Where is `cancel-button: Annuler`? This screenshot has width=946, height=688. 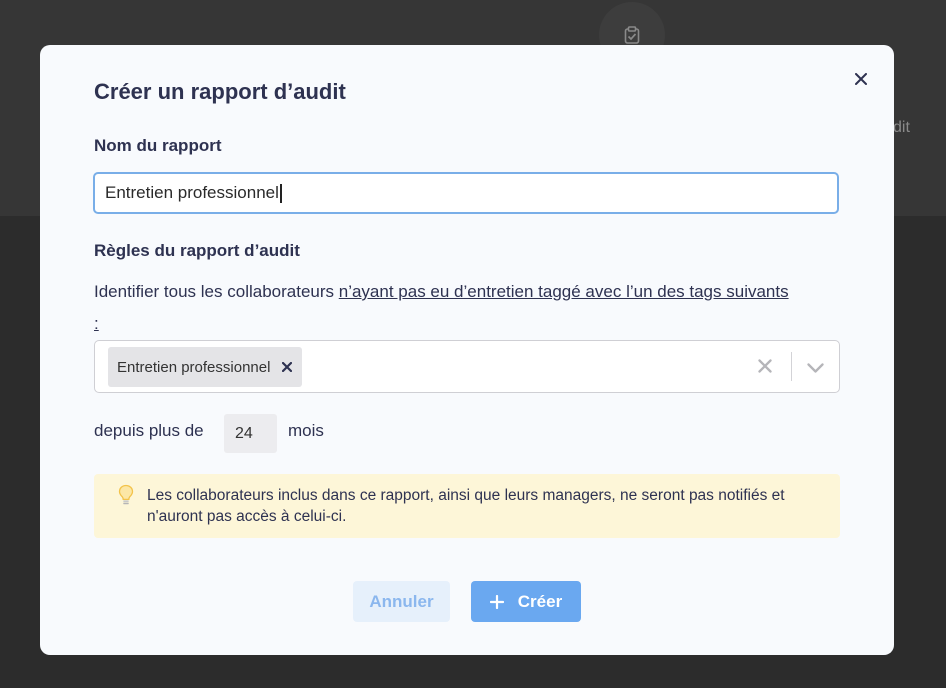
cancel-button: Annuler is located at coordinates (401, 601).